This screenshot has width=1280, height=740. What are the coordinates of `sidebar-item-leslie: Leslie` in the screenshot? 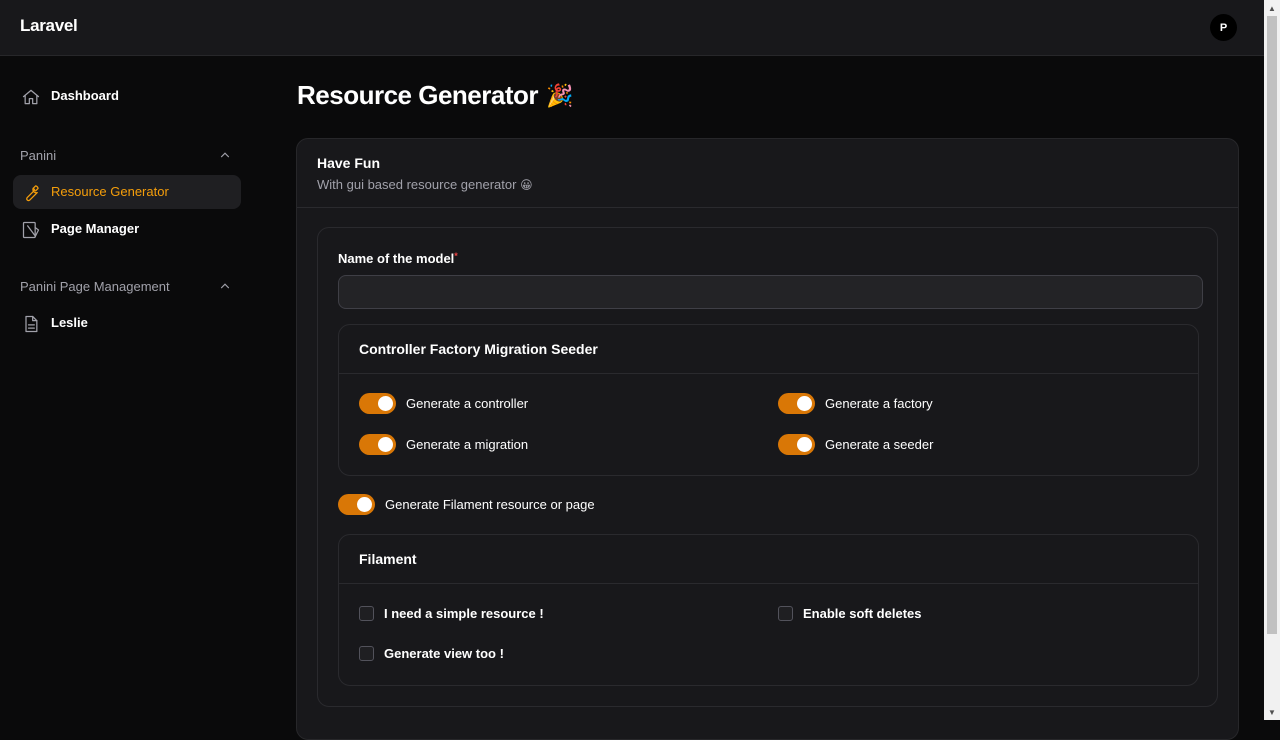 It's located at (127, 323).